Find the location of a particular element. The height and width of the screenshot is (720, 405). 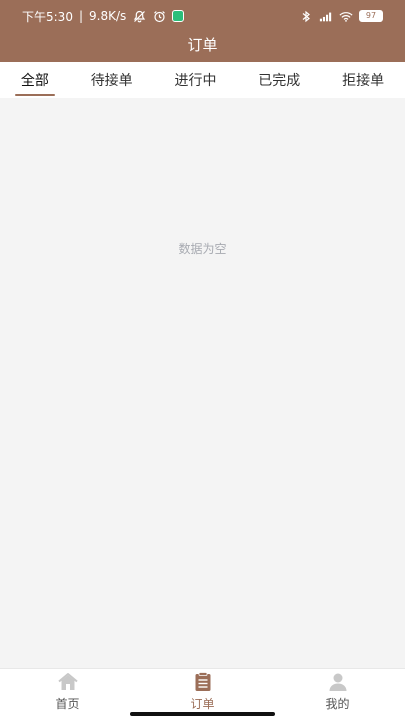

tab-label: 拒接单 is located at coordinates (363, 81).